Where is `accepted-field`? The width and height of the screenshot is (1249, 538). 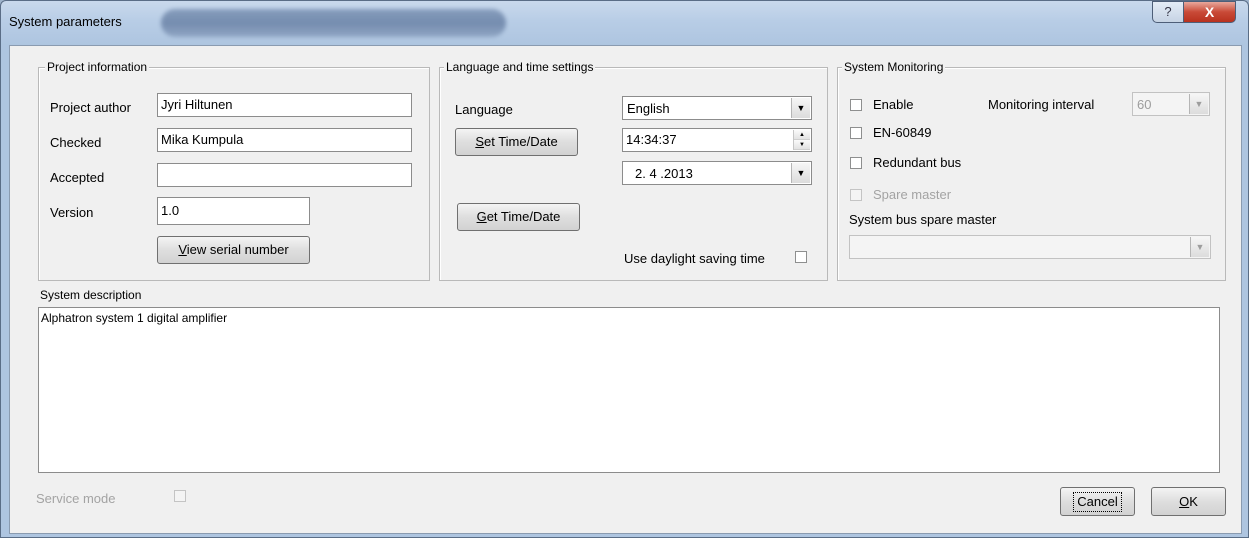
accepted-field is located at coordinates (284, 175).